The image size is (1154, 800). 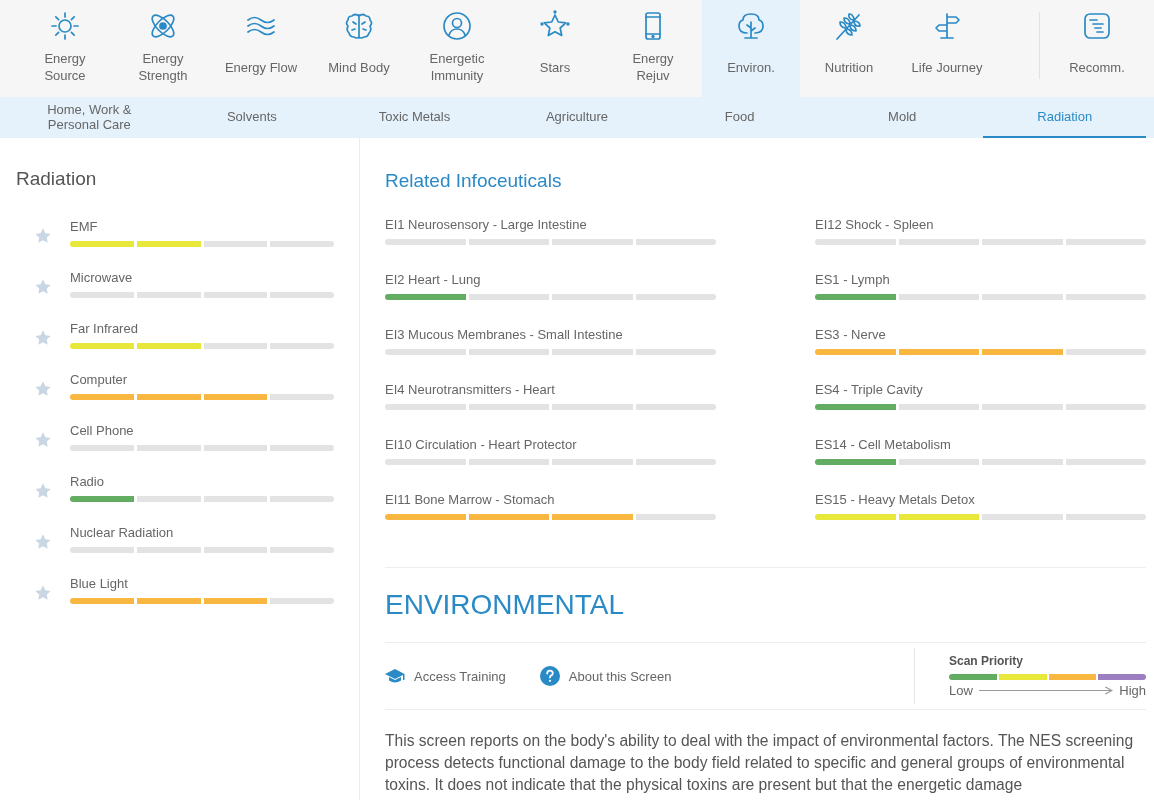 What do you see at coordinates (102, 430) in the screenshot?
I see `factor-label: Cell Phone` at bounding box center [102, 430].